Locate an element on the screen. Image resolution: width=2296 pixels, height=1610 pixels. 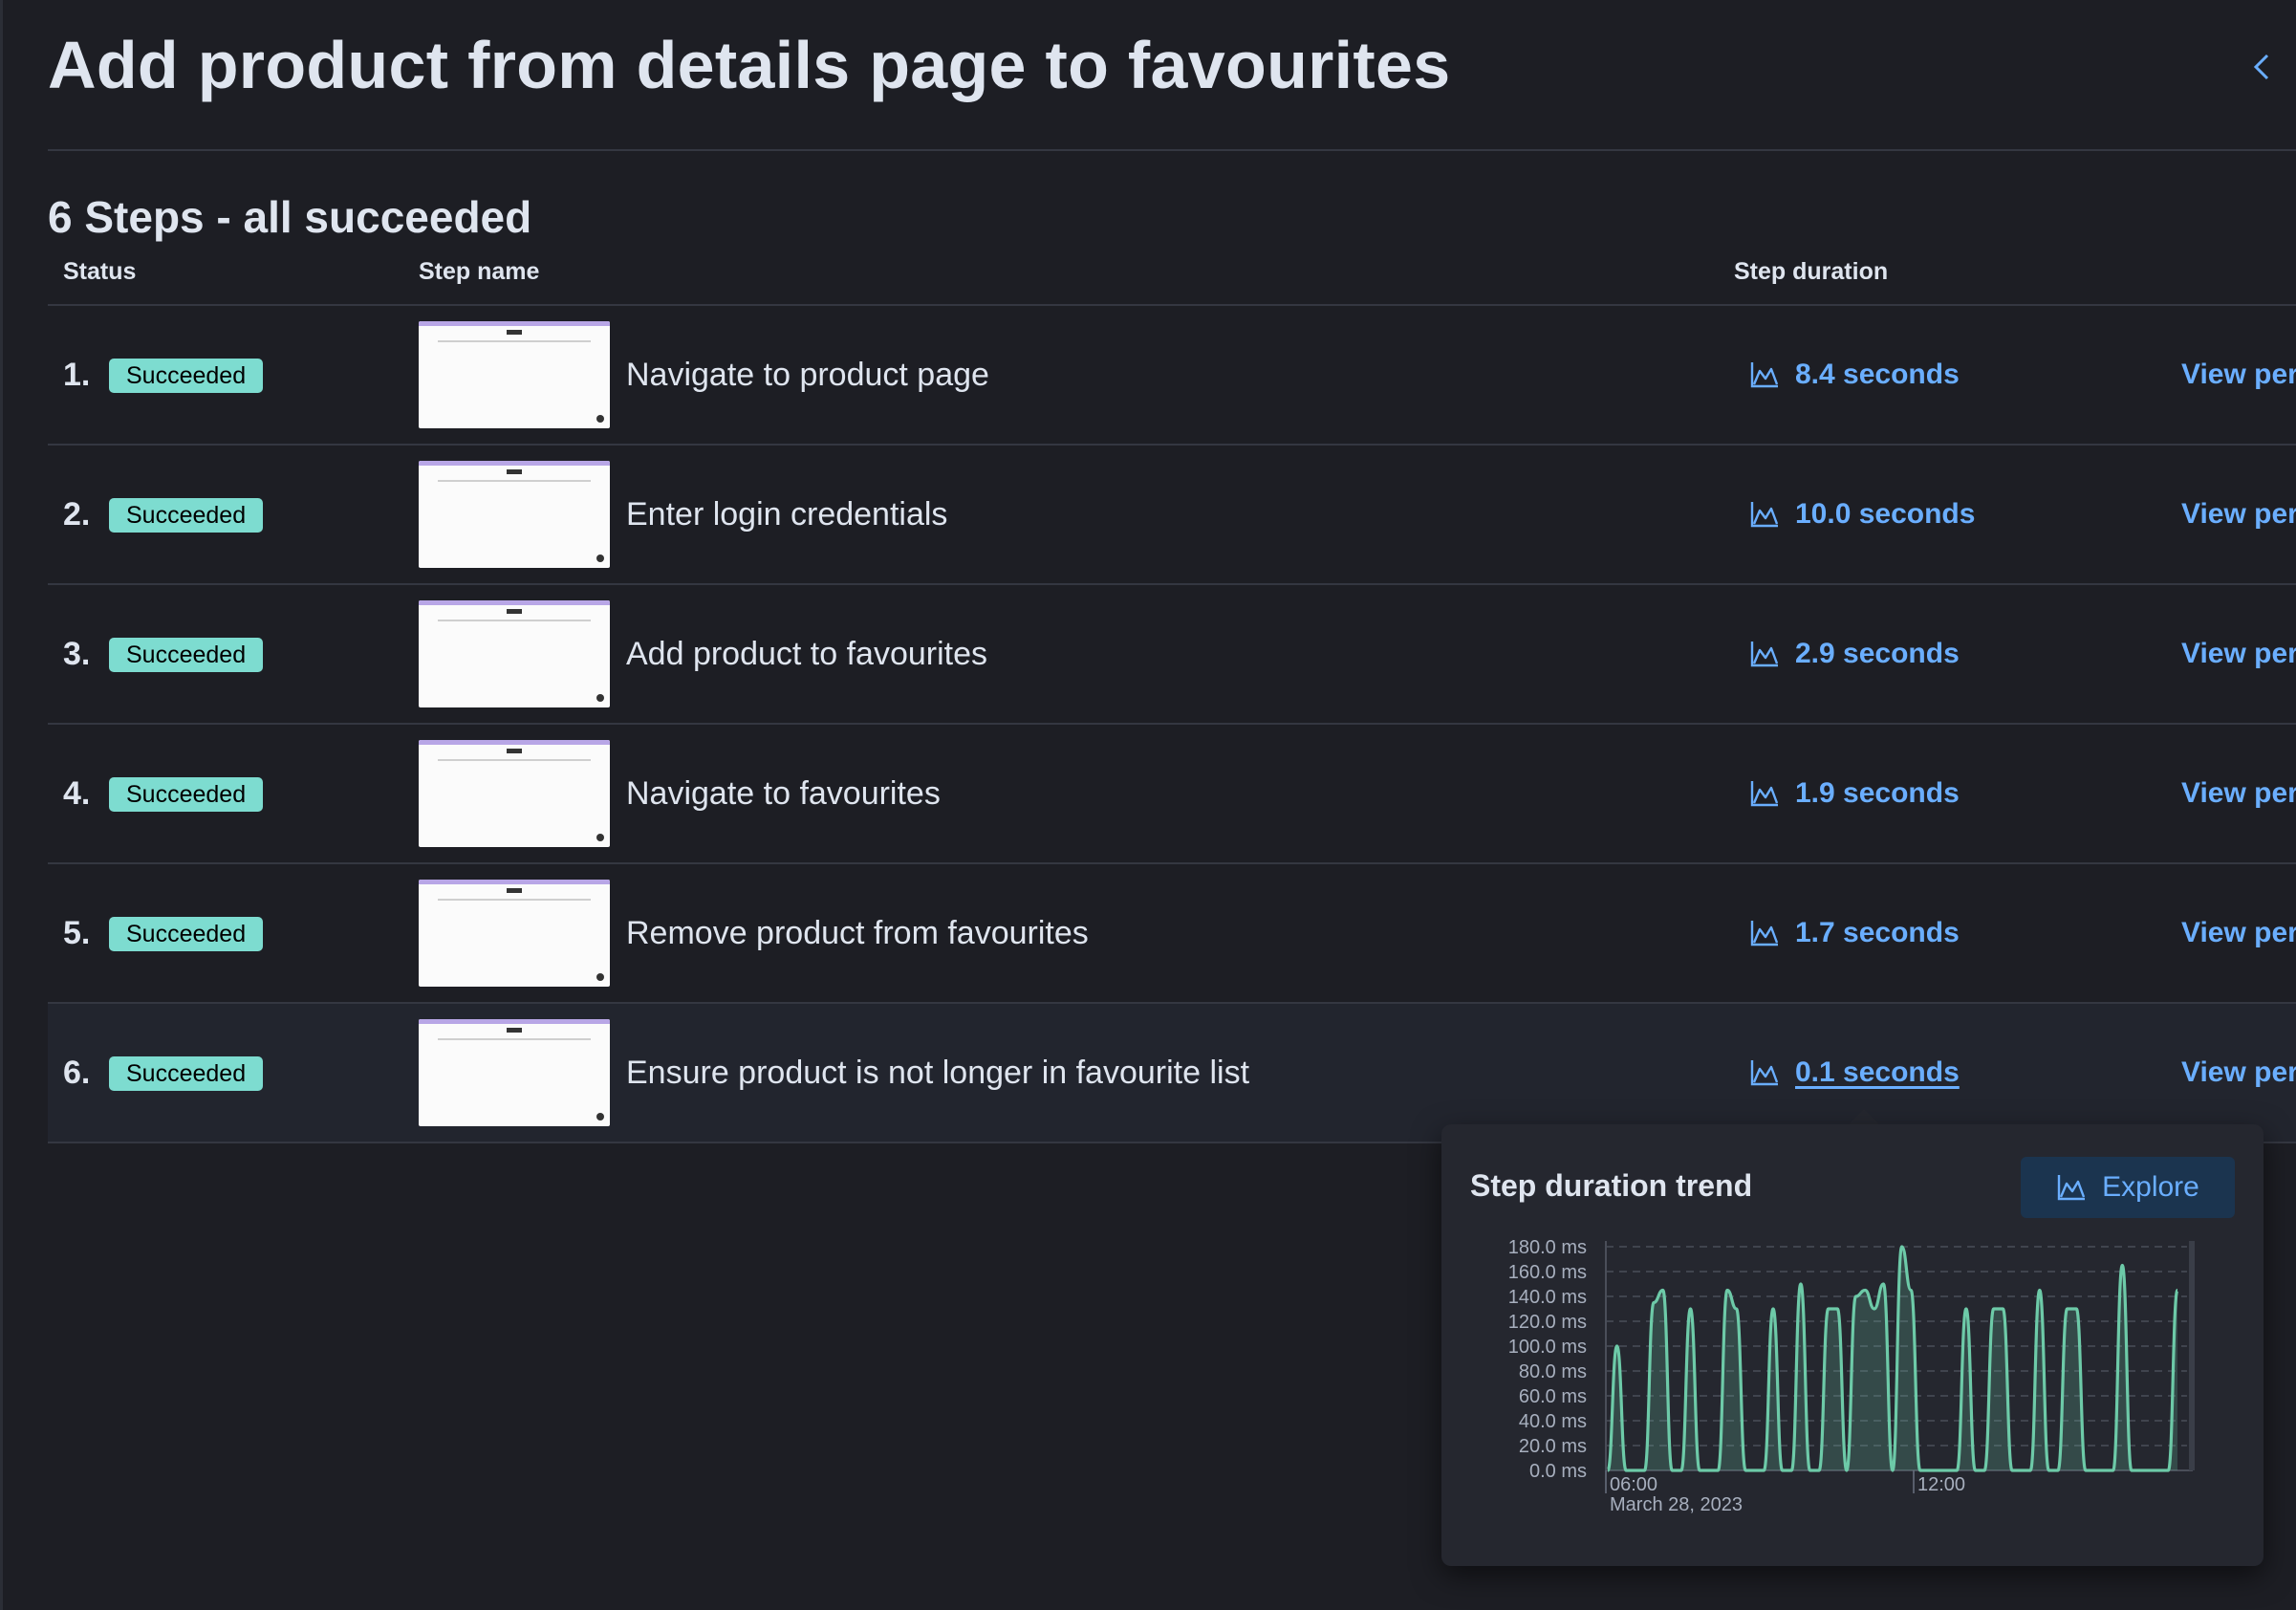
title-divider is located at coordinates (1172, 150).